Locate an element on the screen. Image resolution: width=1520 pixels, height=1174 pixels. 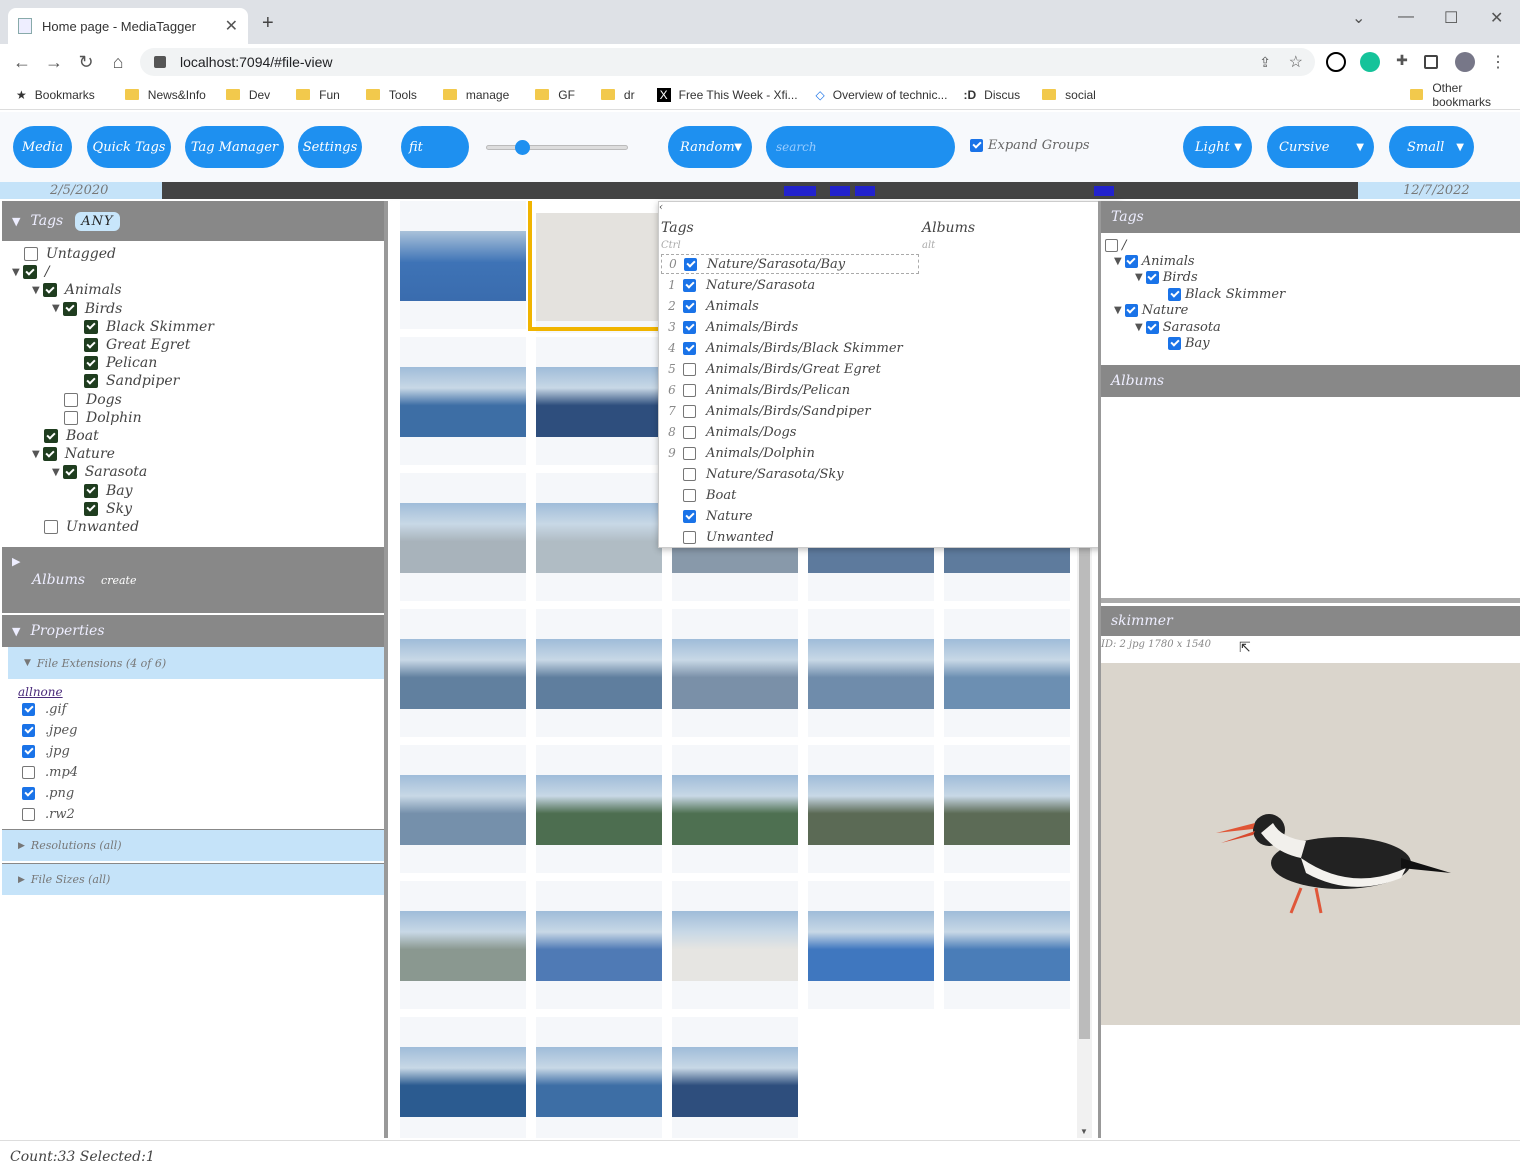
quick-tag-row: Nature/Sarasota/Sky is located at coordinates (752, 474).